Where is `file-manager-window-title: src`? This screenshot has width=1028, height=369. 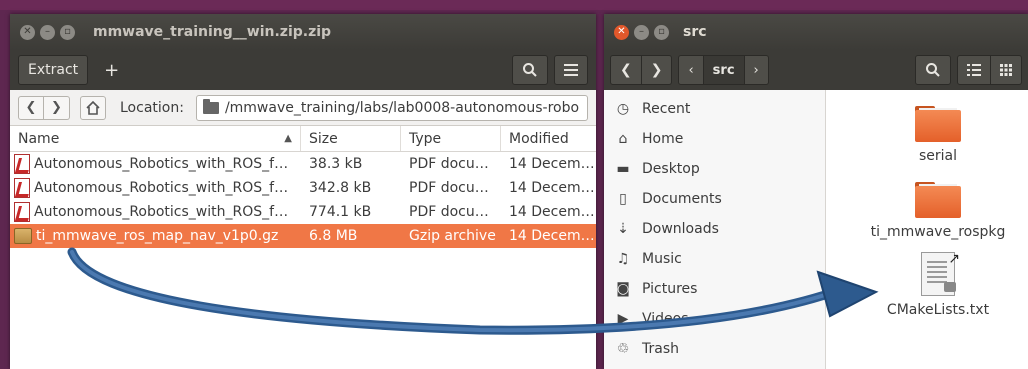
file-manager-window-title: src is located at coordinates (695, 32).